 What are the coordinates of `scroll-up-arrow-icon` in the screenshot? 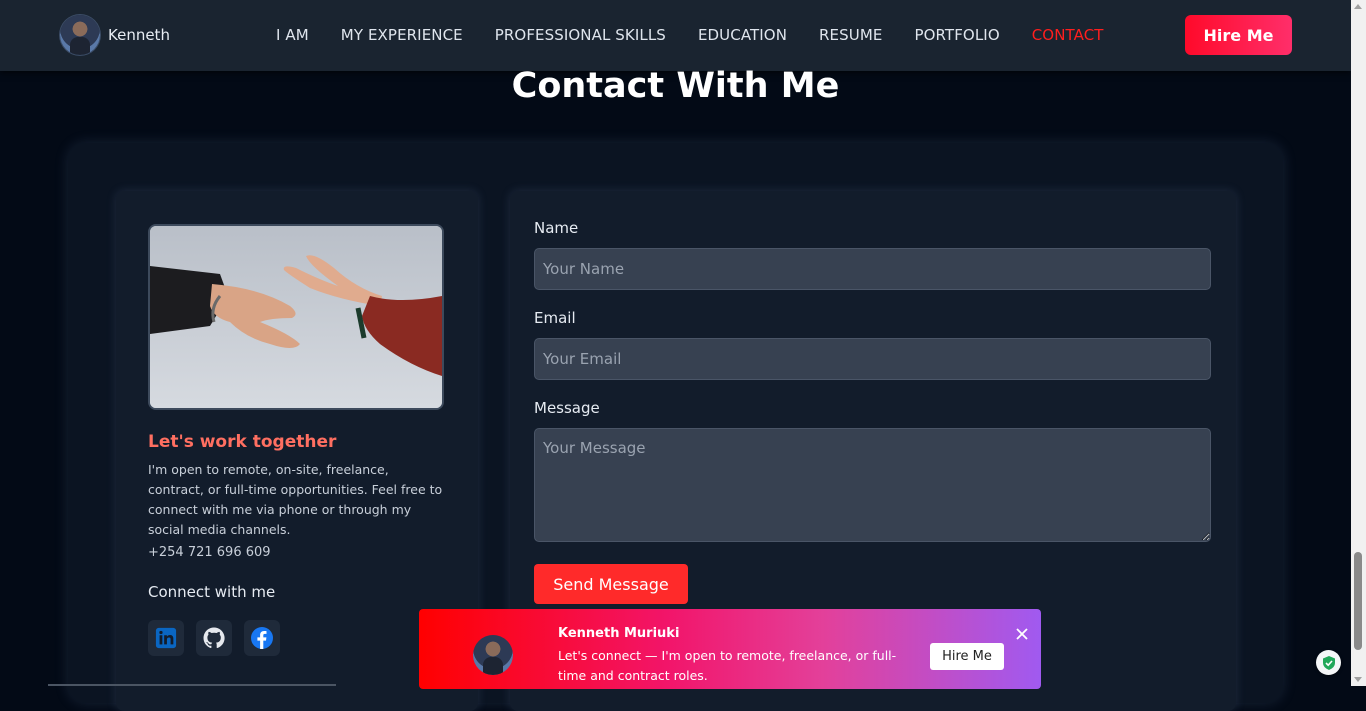 It's located at (1358, 6).